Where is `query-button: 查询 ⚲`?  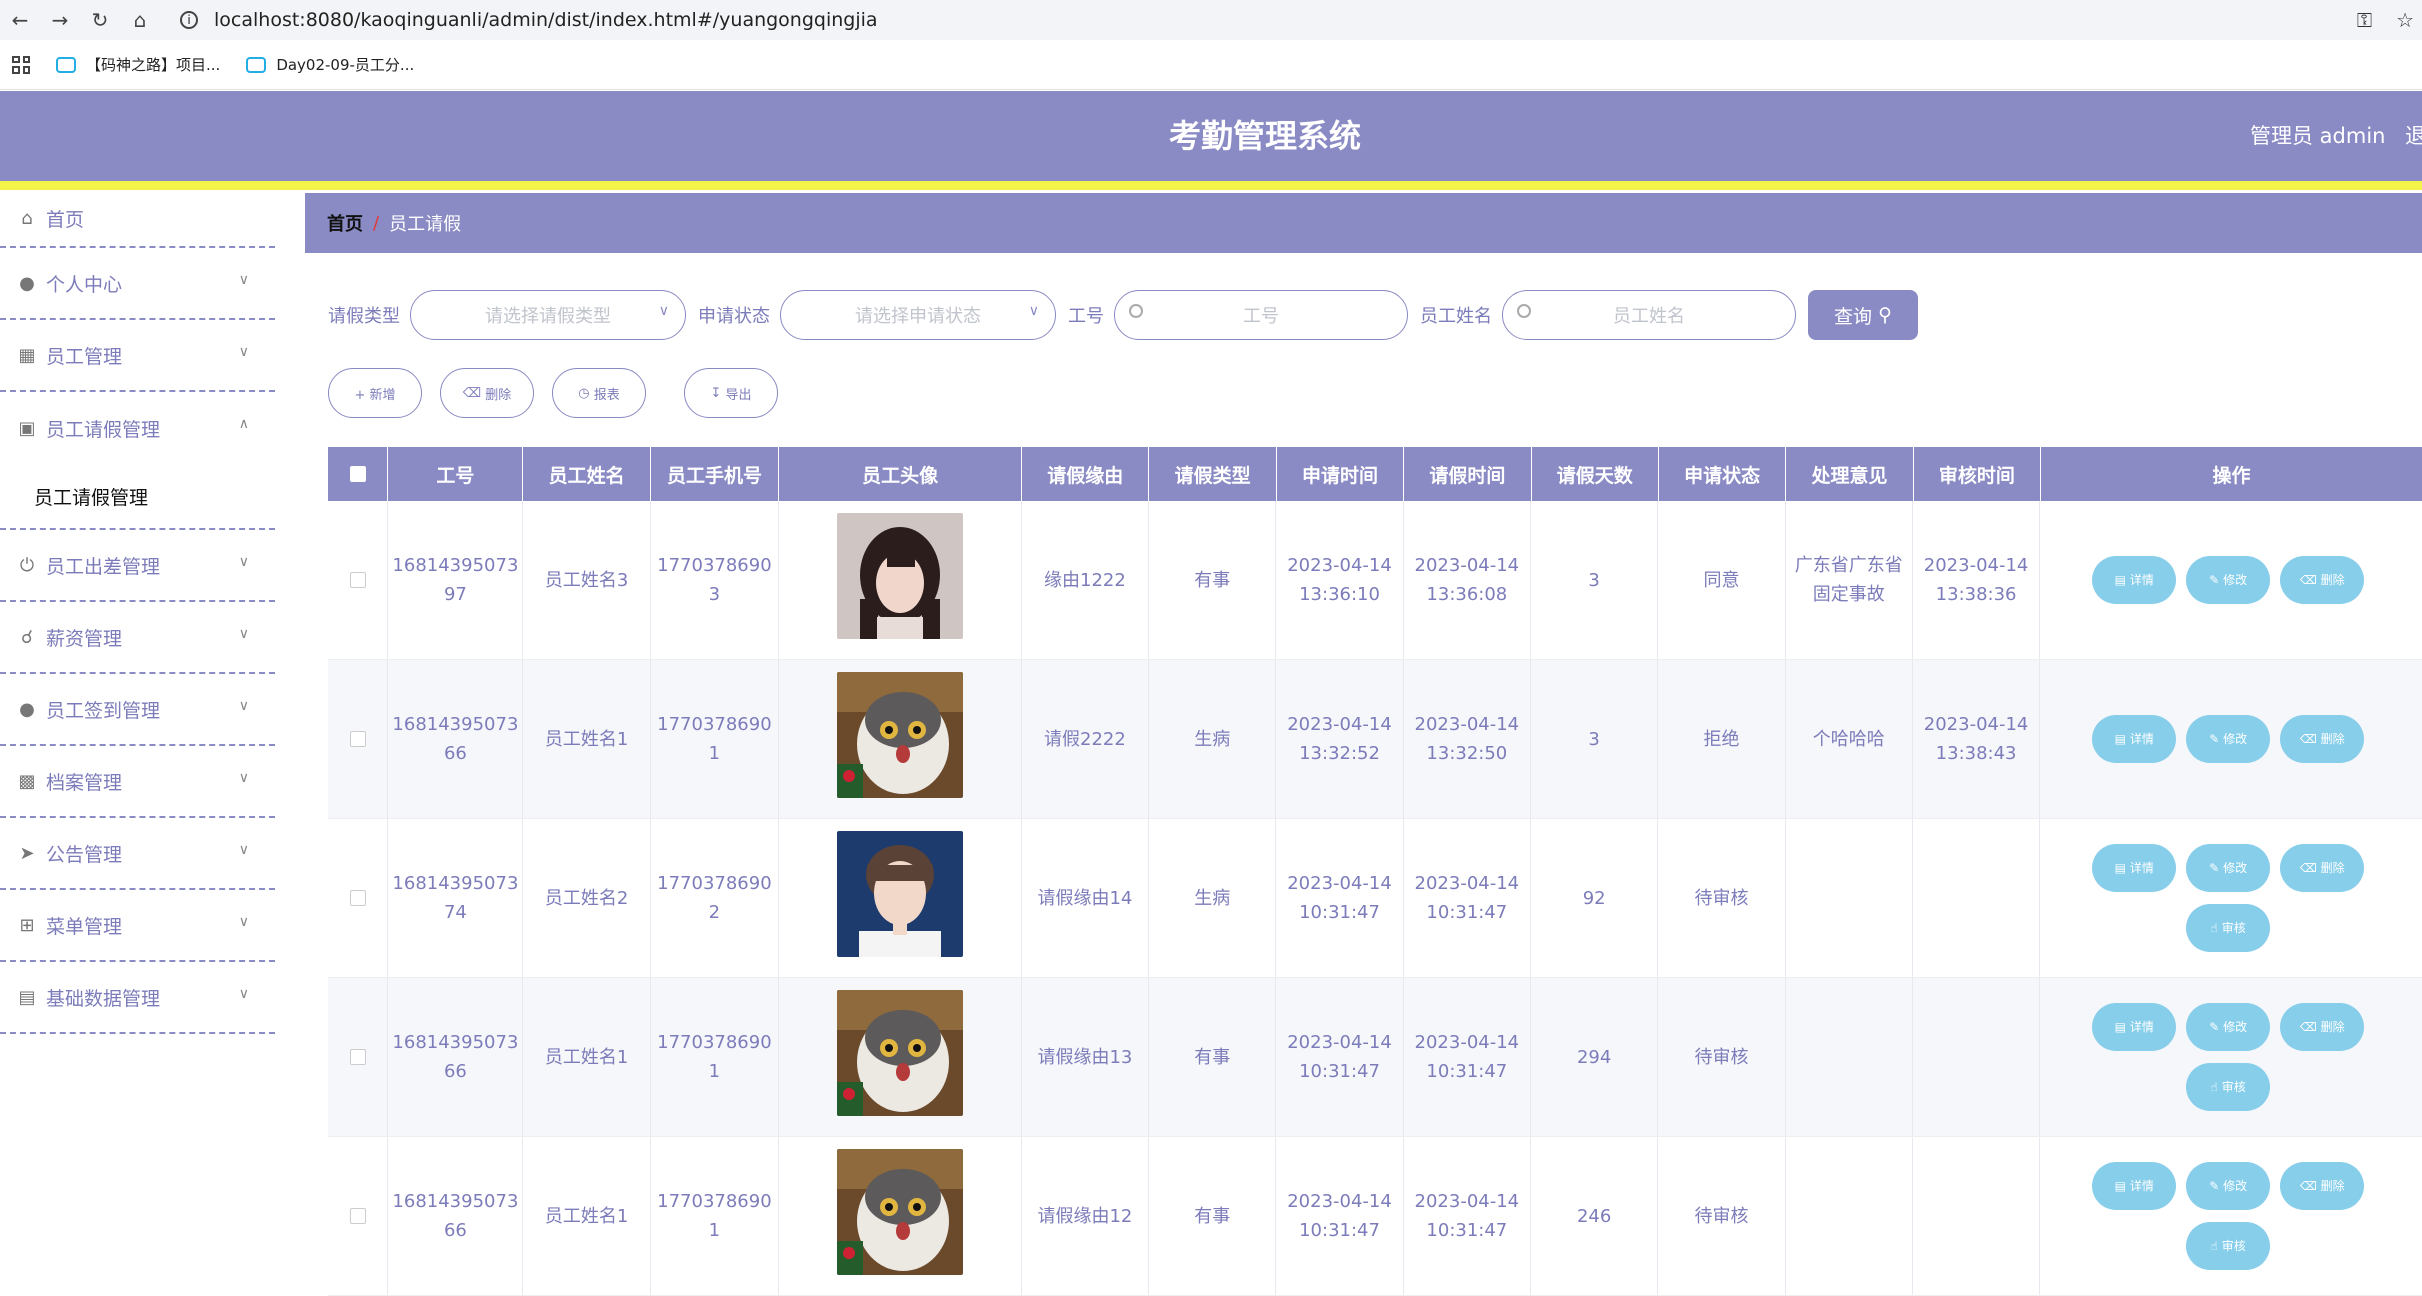
query-button: 查询 ⚲ is located at coordinates (1863, 315).